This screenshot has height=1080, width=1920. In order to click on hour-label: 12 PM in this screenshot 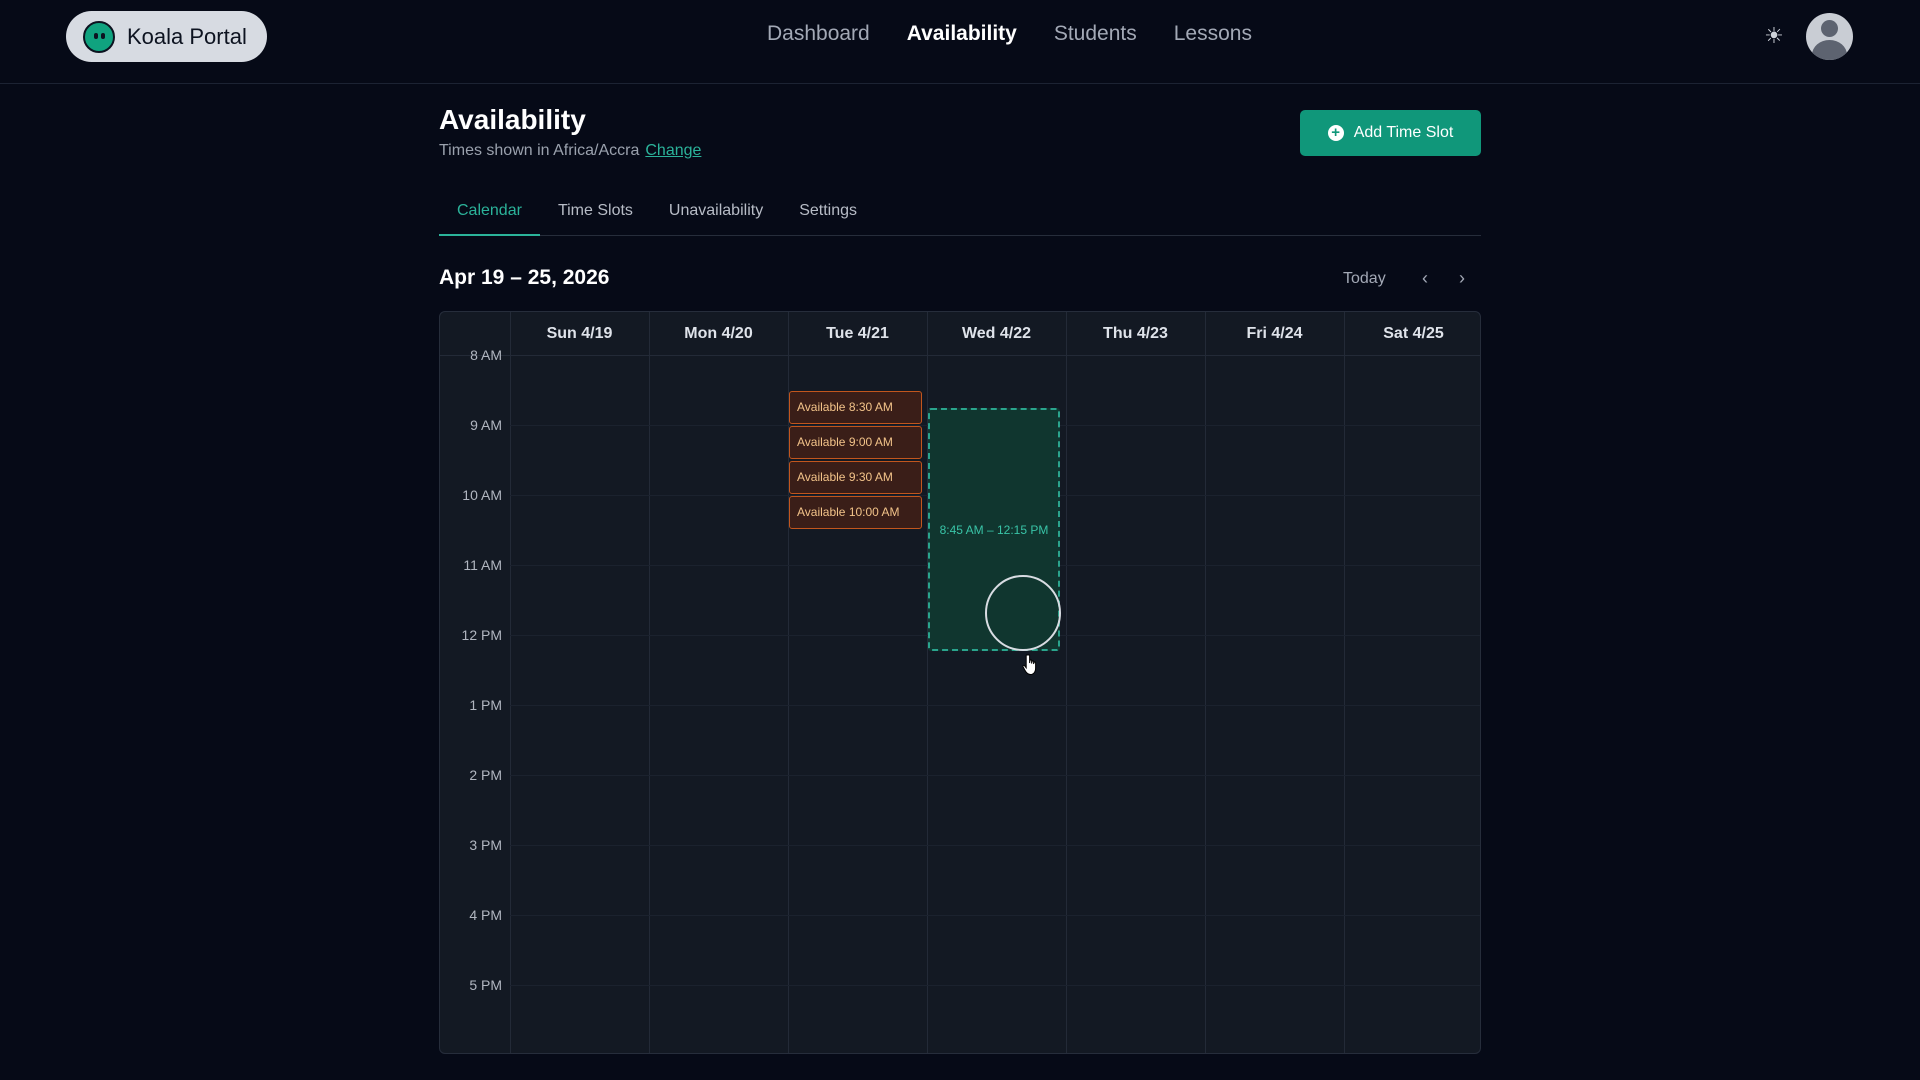, I will do `click(481, 635)`.